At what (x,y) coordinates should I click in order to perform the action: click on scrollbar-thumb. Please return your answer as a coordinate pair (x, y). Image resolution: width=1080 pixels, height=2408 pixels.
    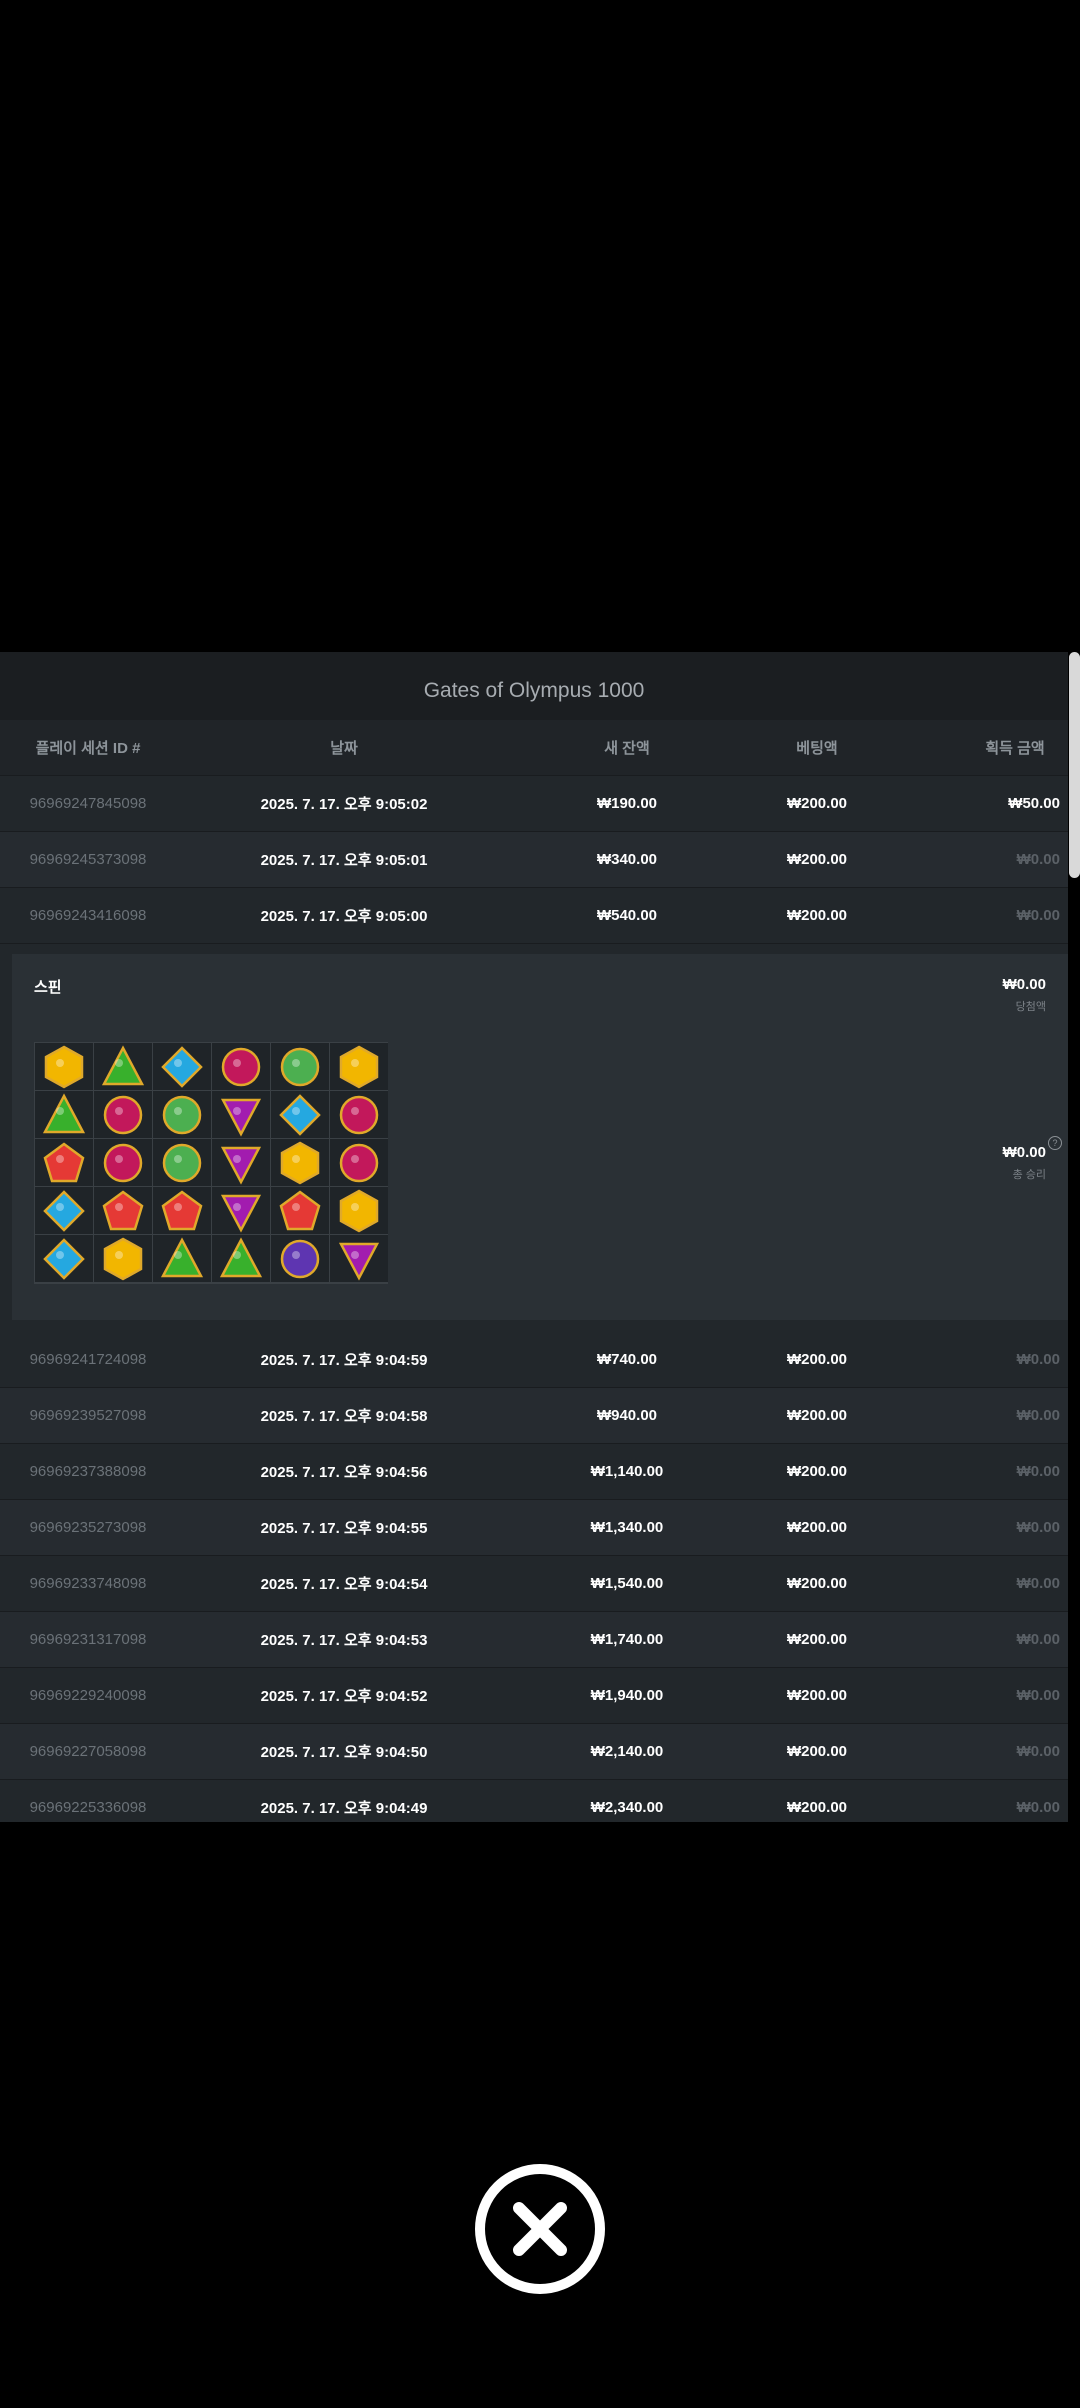
    Looking at the image, I should click on (1074, 765).